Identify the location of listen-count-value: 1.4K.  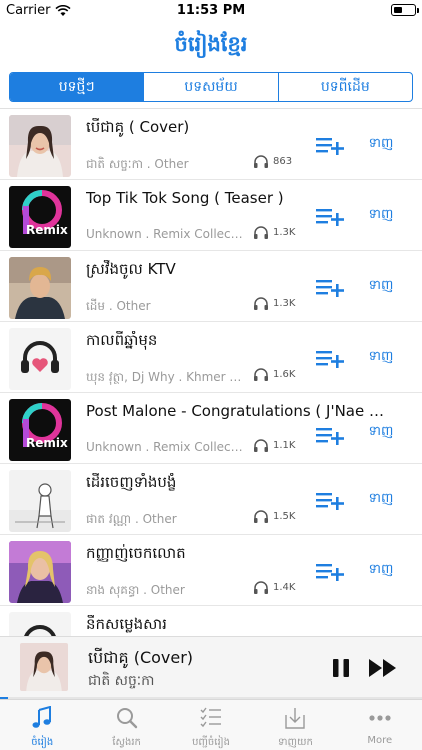
(284, 587).